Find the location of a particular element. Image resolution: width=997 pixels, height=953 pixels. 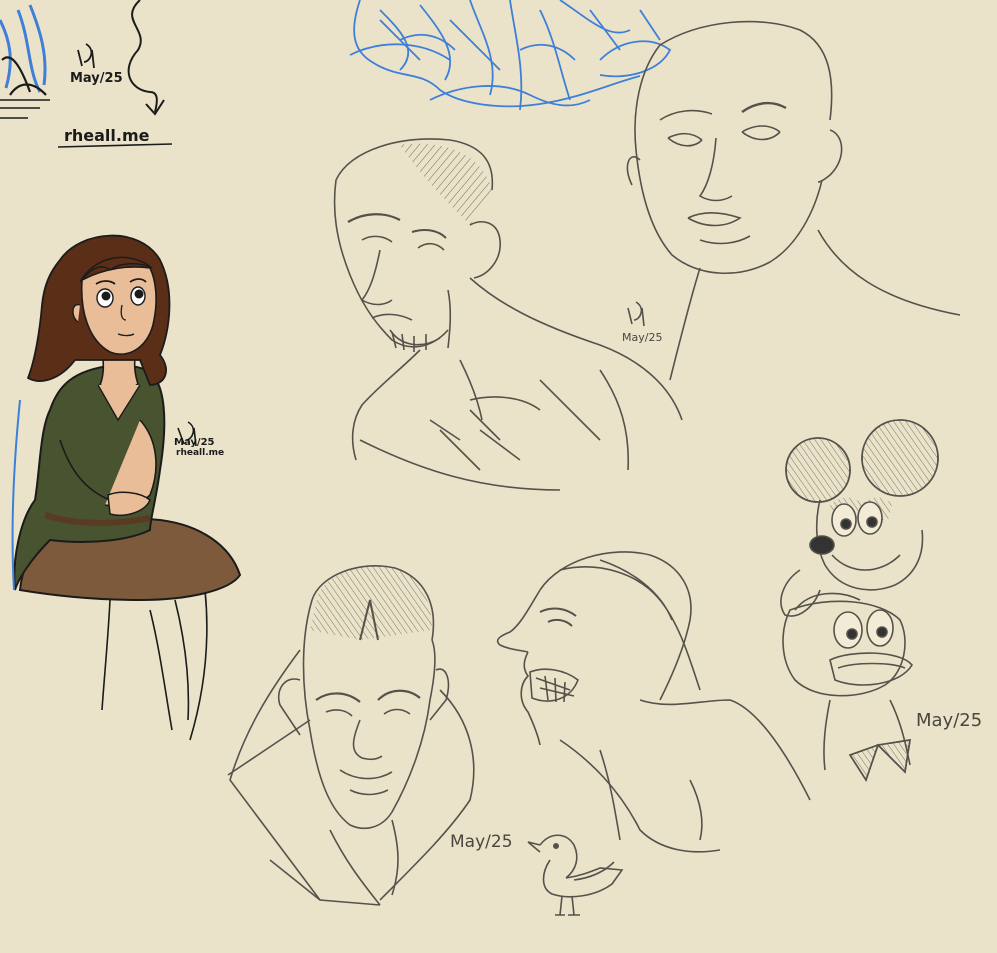

girl-signature-site: rheall.me is located at coordinates (200, 453).